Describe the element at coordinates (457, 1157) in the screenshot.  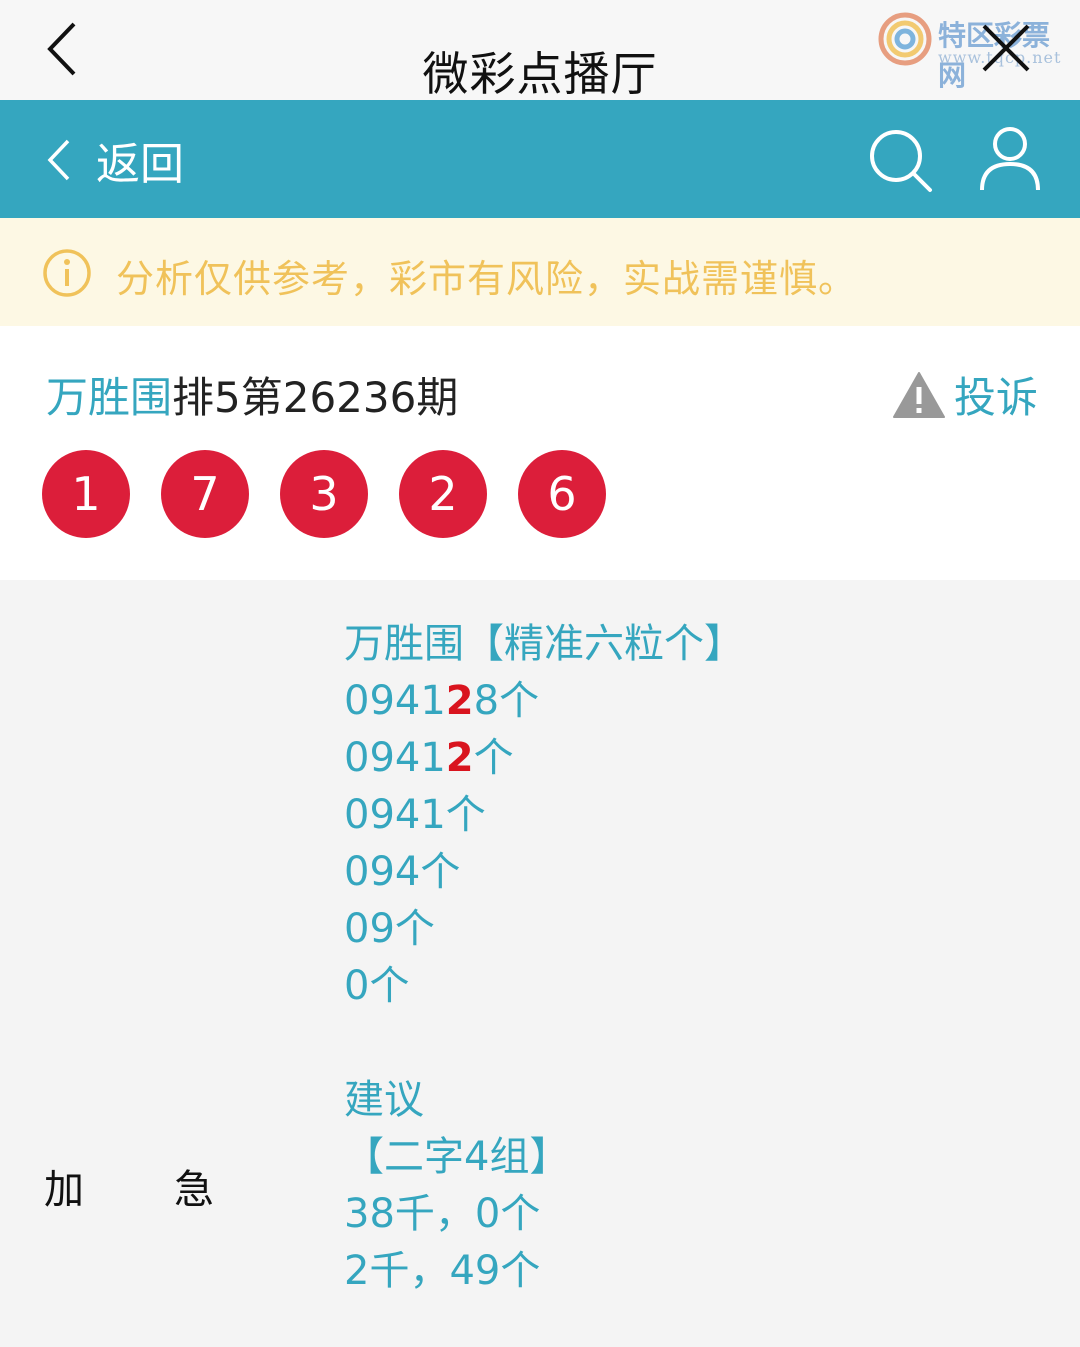
I see `advice-subtitle: 【二字4组】` at that location.